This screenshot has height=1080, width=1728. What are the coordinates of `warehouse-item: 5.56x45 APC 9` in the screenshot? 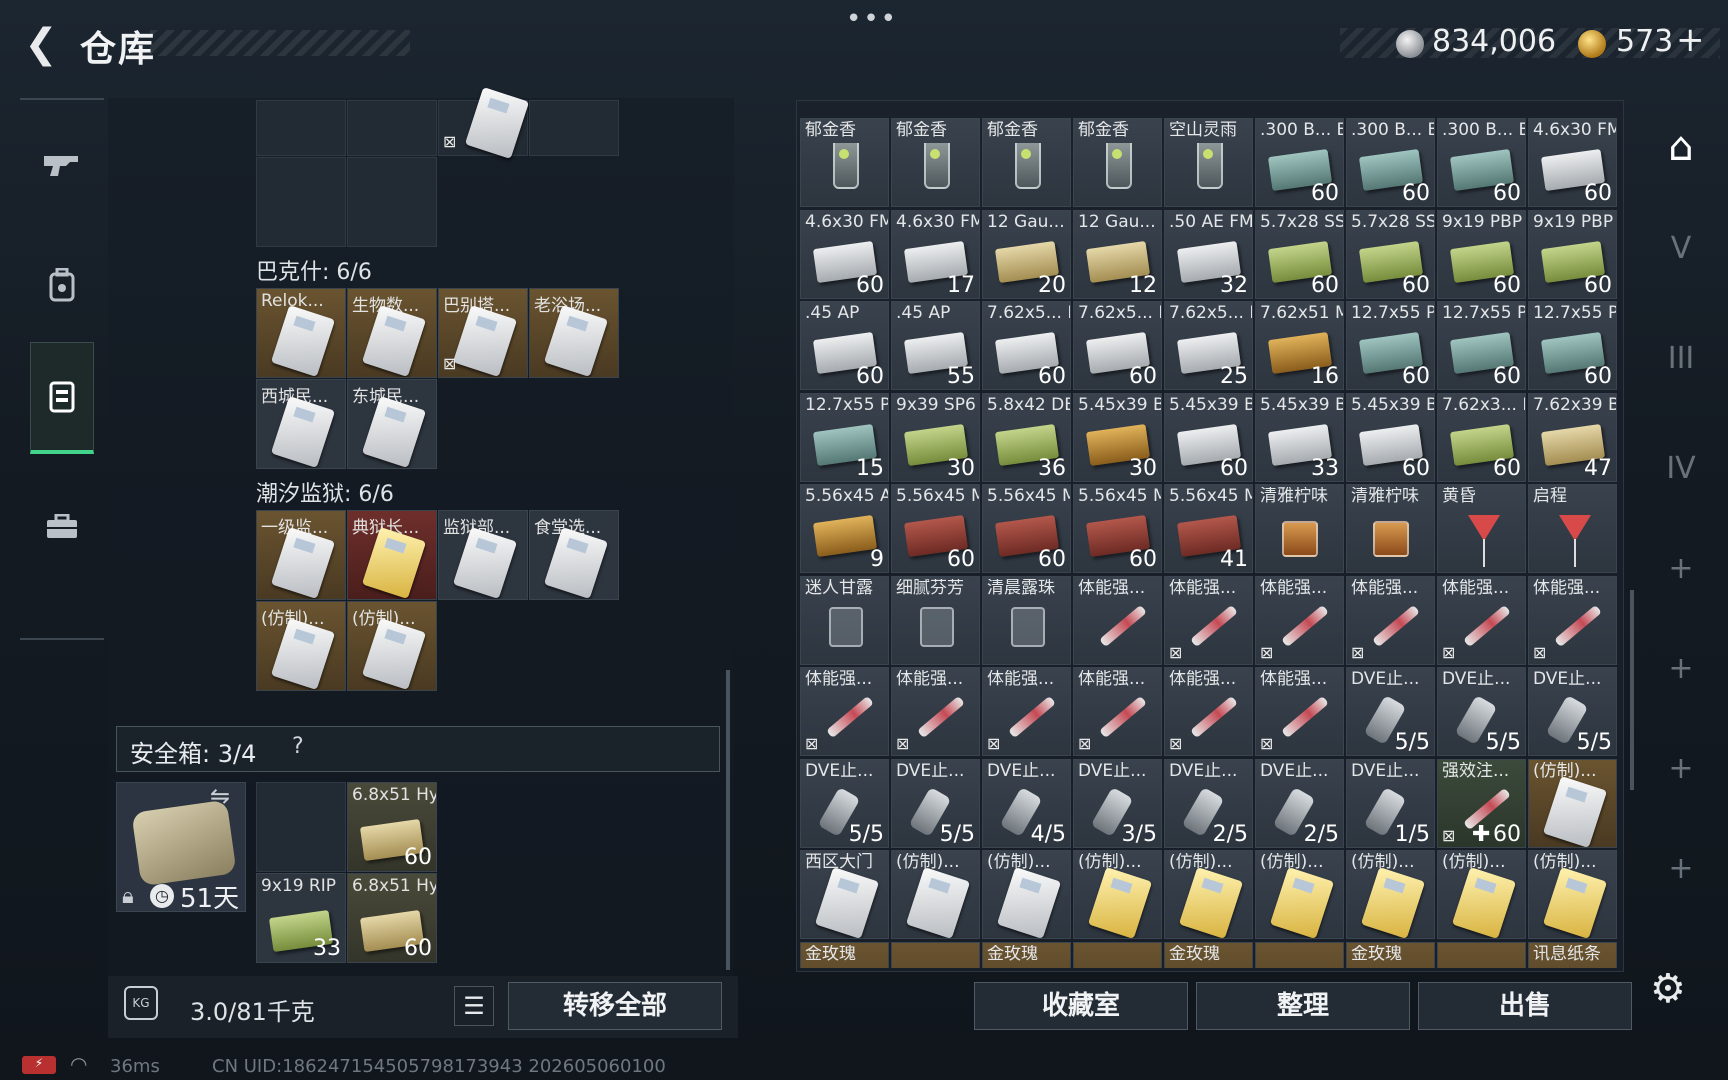 It's located at (844, 528).